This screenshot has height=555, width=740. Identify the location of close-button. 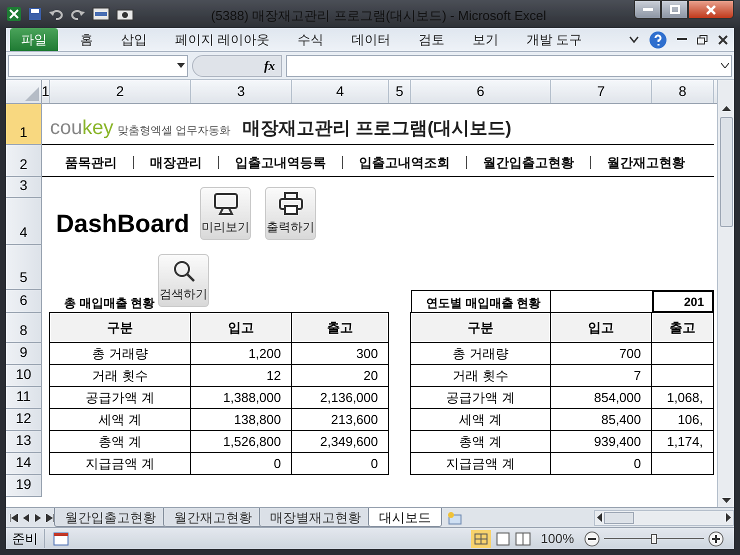
(711, 9).